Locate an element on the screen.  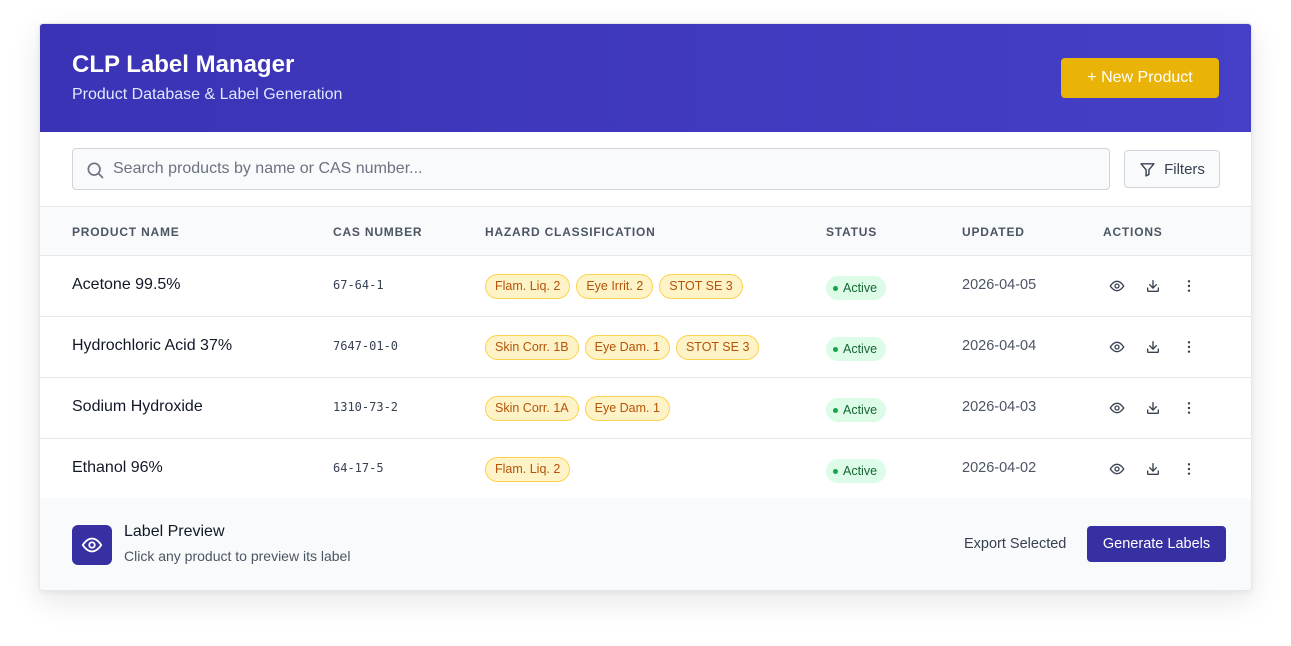
filters-button: Filters is located at coordinates (1172, 169).